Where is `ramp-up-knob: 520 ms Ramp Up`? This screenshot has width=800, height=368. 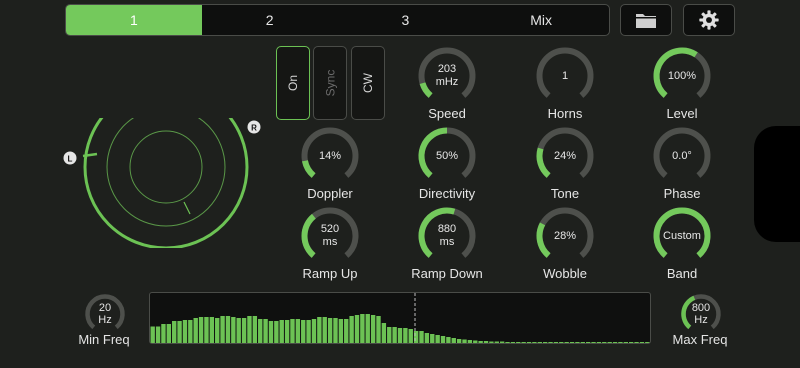
ramp-up-knob: 520 ms Ramp Up is located at coordinates (330, 247).